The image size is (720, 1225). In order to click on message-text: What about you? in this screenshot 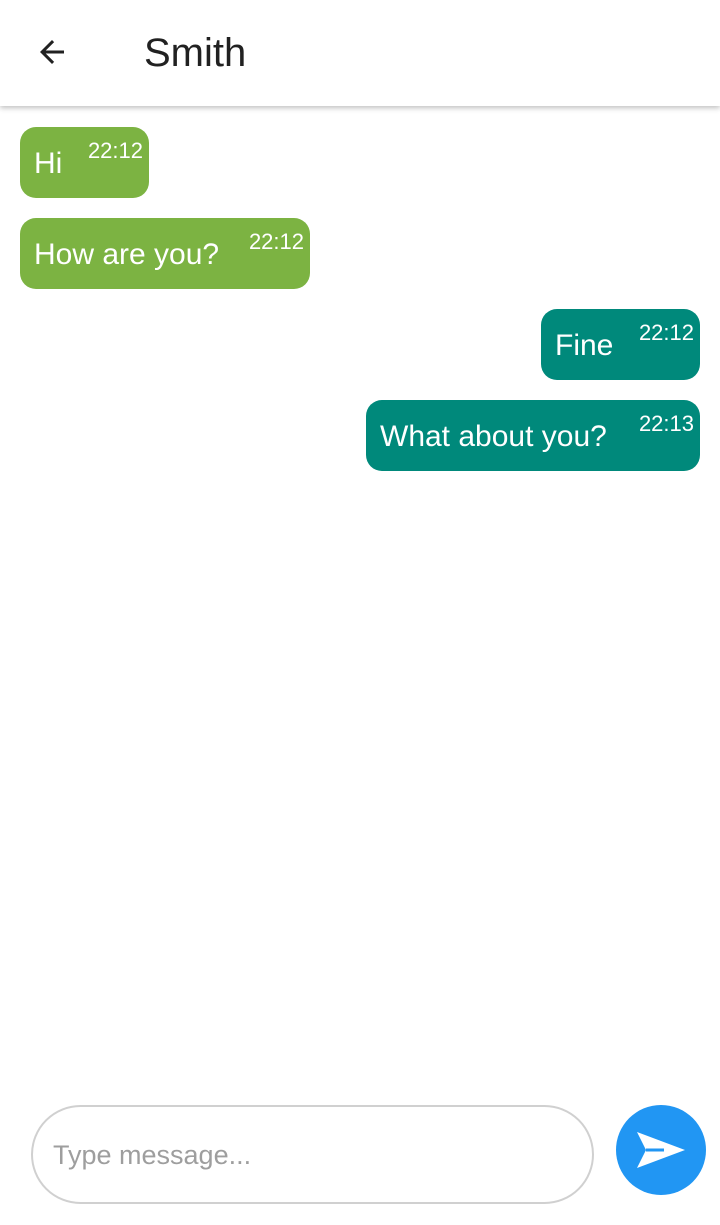, I will do `click(493, 436)`.